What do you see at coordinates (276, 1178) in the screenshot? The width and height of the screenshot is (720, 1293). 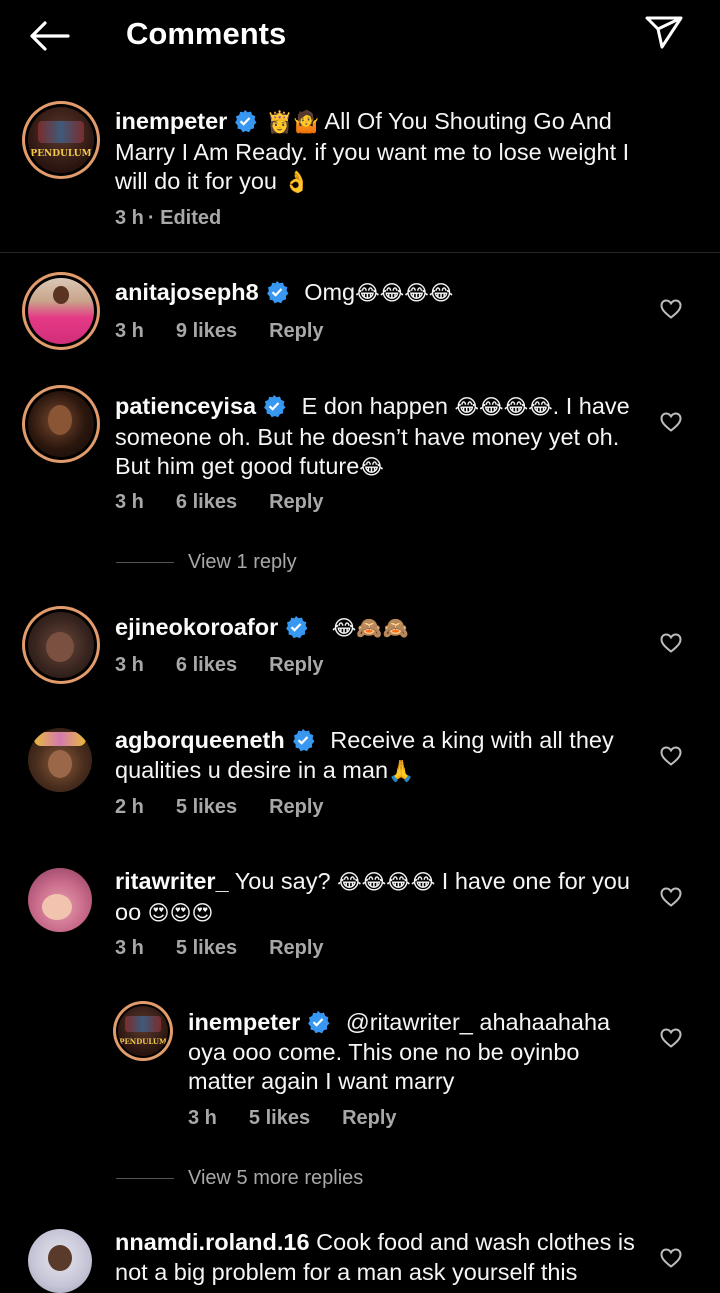 I see `view-replies-label: View 5 more replies` at bounding box center [276, 1178].